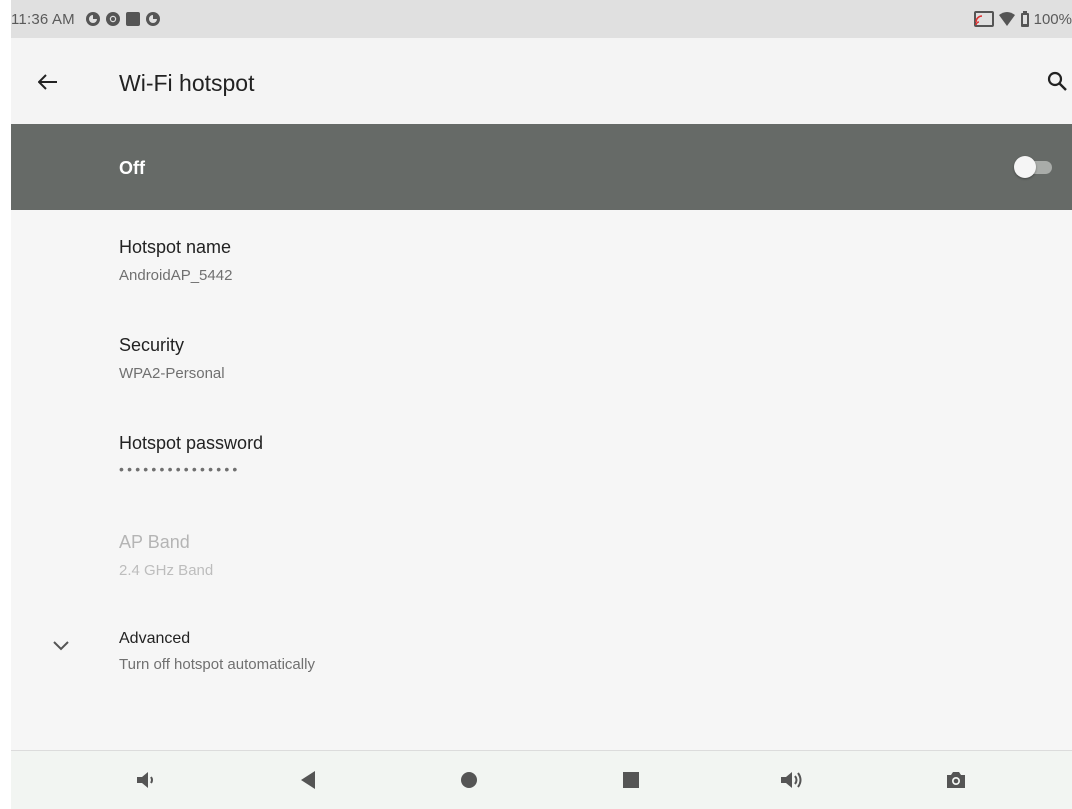 The image size is (1072, 809). I want to click on search-icon, so click(1057, 81).